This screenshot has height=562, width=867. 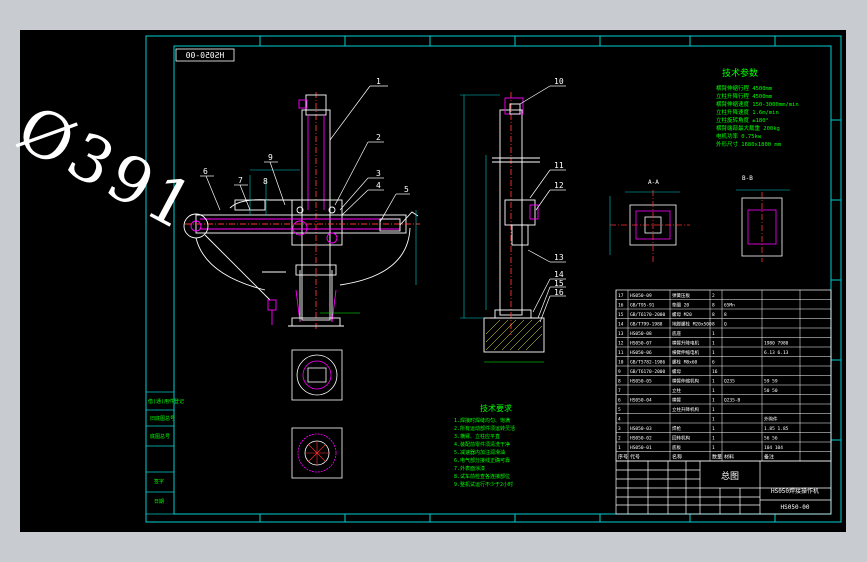 What do you see at coordinates (635, 457) in the screenshot?
I see `bom-header-cell: 代号` at bounding box center [635, 457].